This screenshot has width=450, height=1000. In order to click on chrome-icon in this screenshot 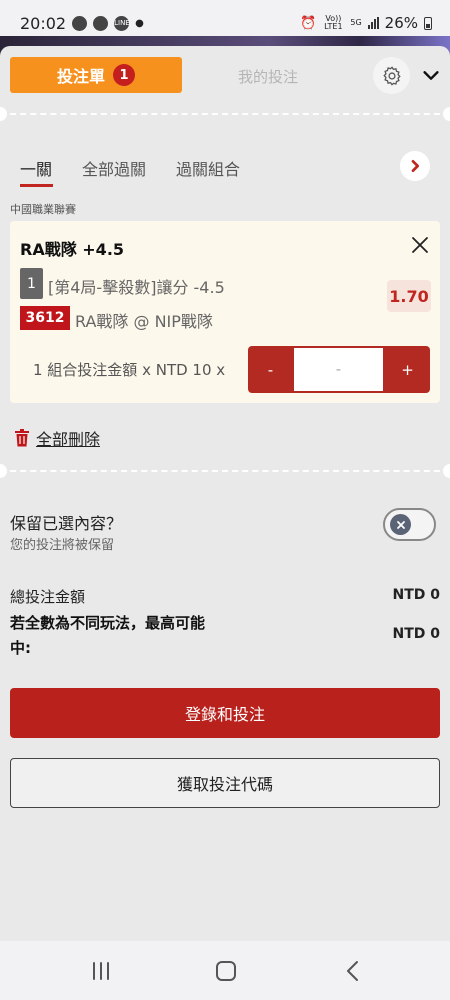, I will do `click(80, 23)`.